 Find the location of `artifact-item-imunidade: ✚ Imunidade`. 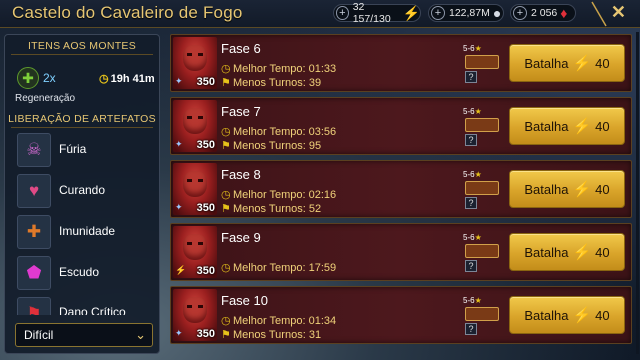

artifact-item-imunidade: ✚ Imunidade is located at coordinates (87, 233).